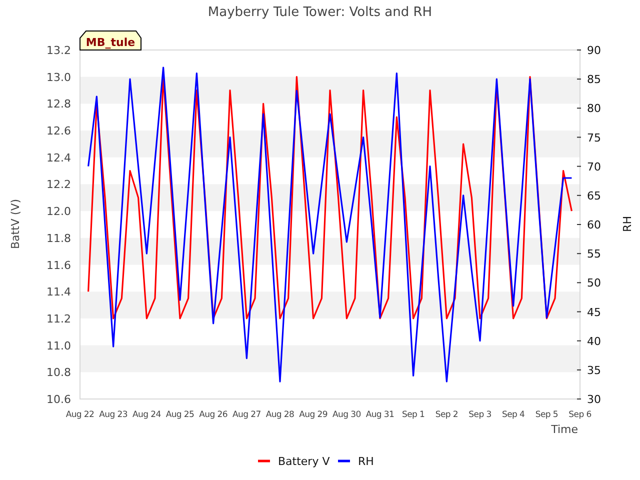  What do you see at coordinates (58, 345) in the screenshot?
I see `y-tick-label: 11.0` at bounding box center [58, 345].